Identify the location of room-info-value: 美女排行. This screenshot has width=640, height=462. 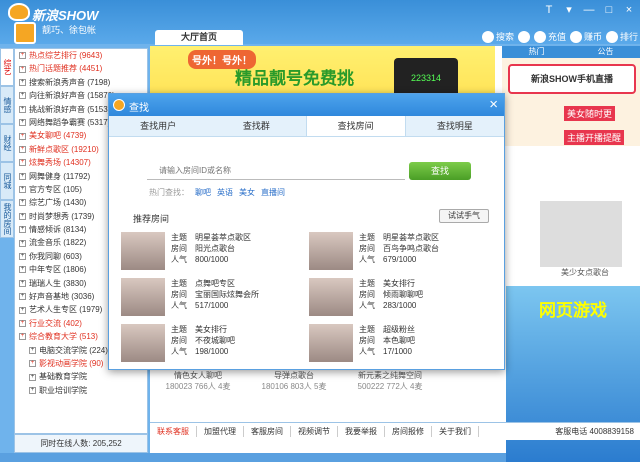
(399, 283).